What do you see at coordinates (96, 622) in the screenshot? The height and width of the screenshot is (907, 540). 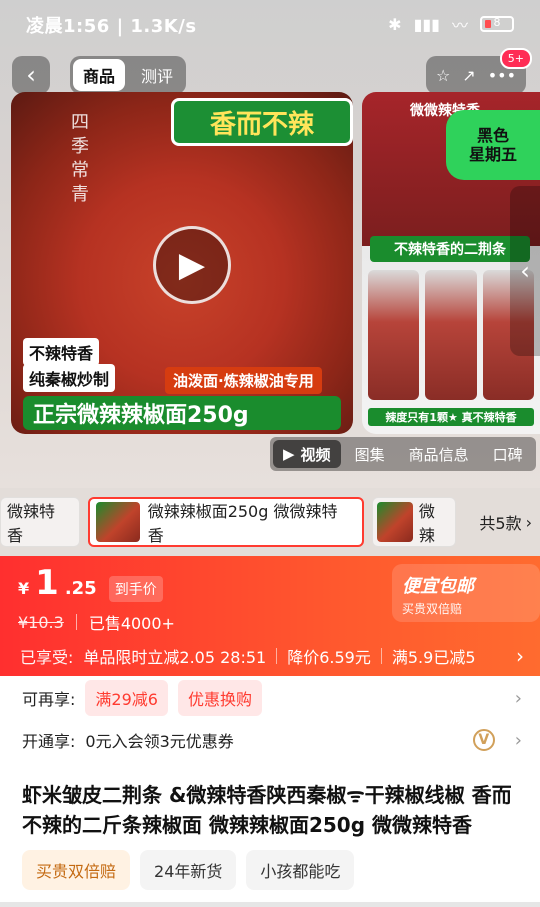 I see `original-row: ¥10.3 已售4000+` at bounding box center [96, 622].